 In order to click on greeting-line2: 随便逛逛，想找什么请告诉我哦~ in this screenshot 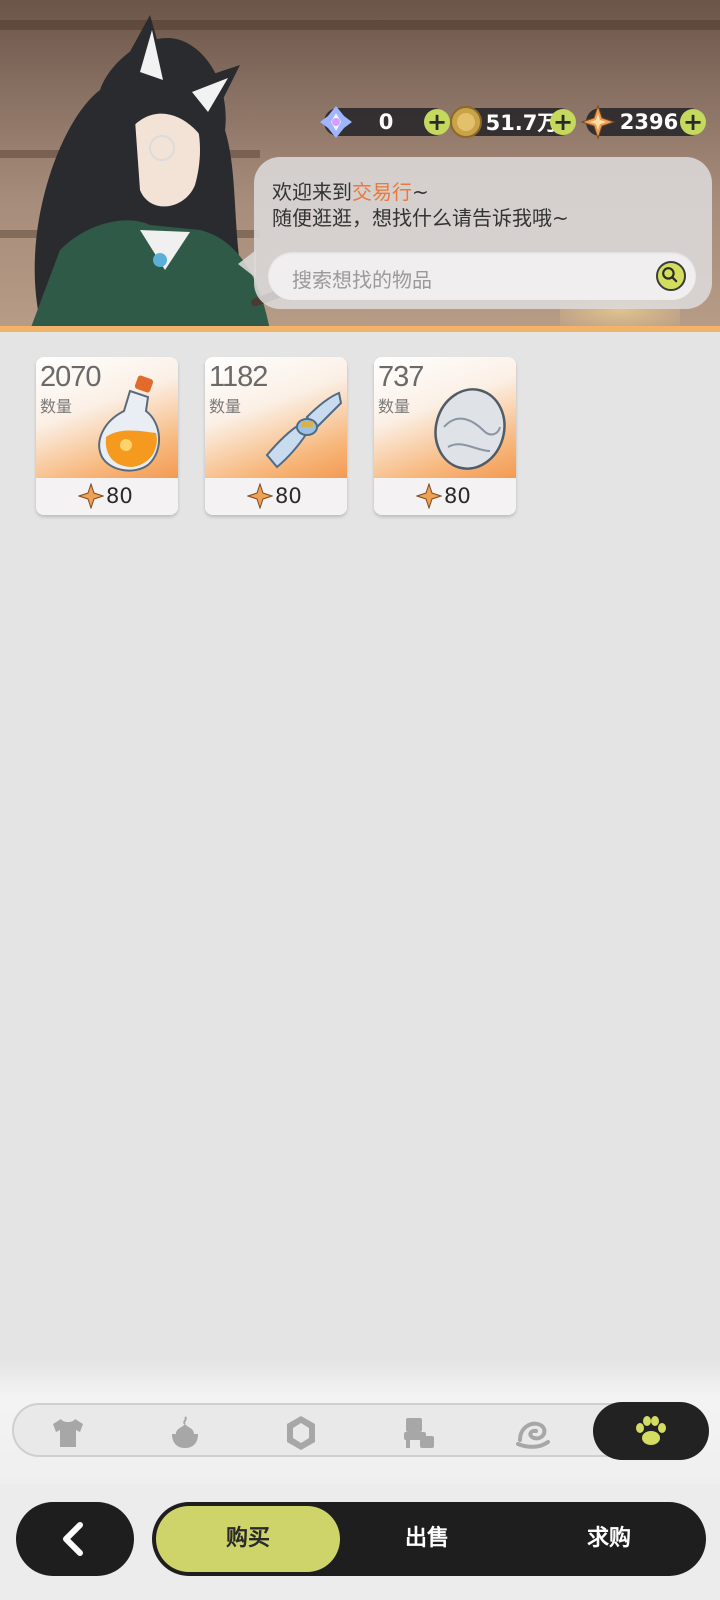, I will do `click(420, 218)`.